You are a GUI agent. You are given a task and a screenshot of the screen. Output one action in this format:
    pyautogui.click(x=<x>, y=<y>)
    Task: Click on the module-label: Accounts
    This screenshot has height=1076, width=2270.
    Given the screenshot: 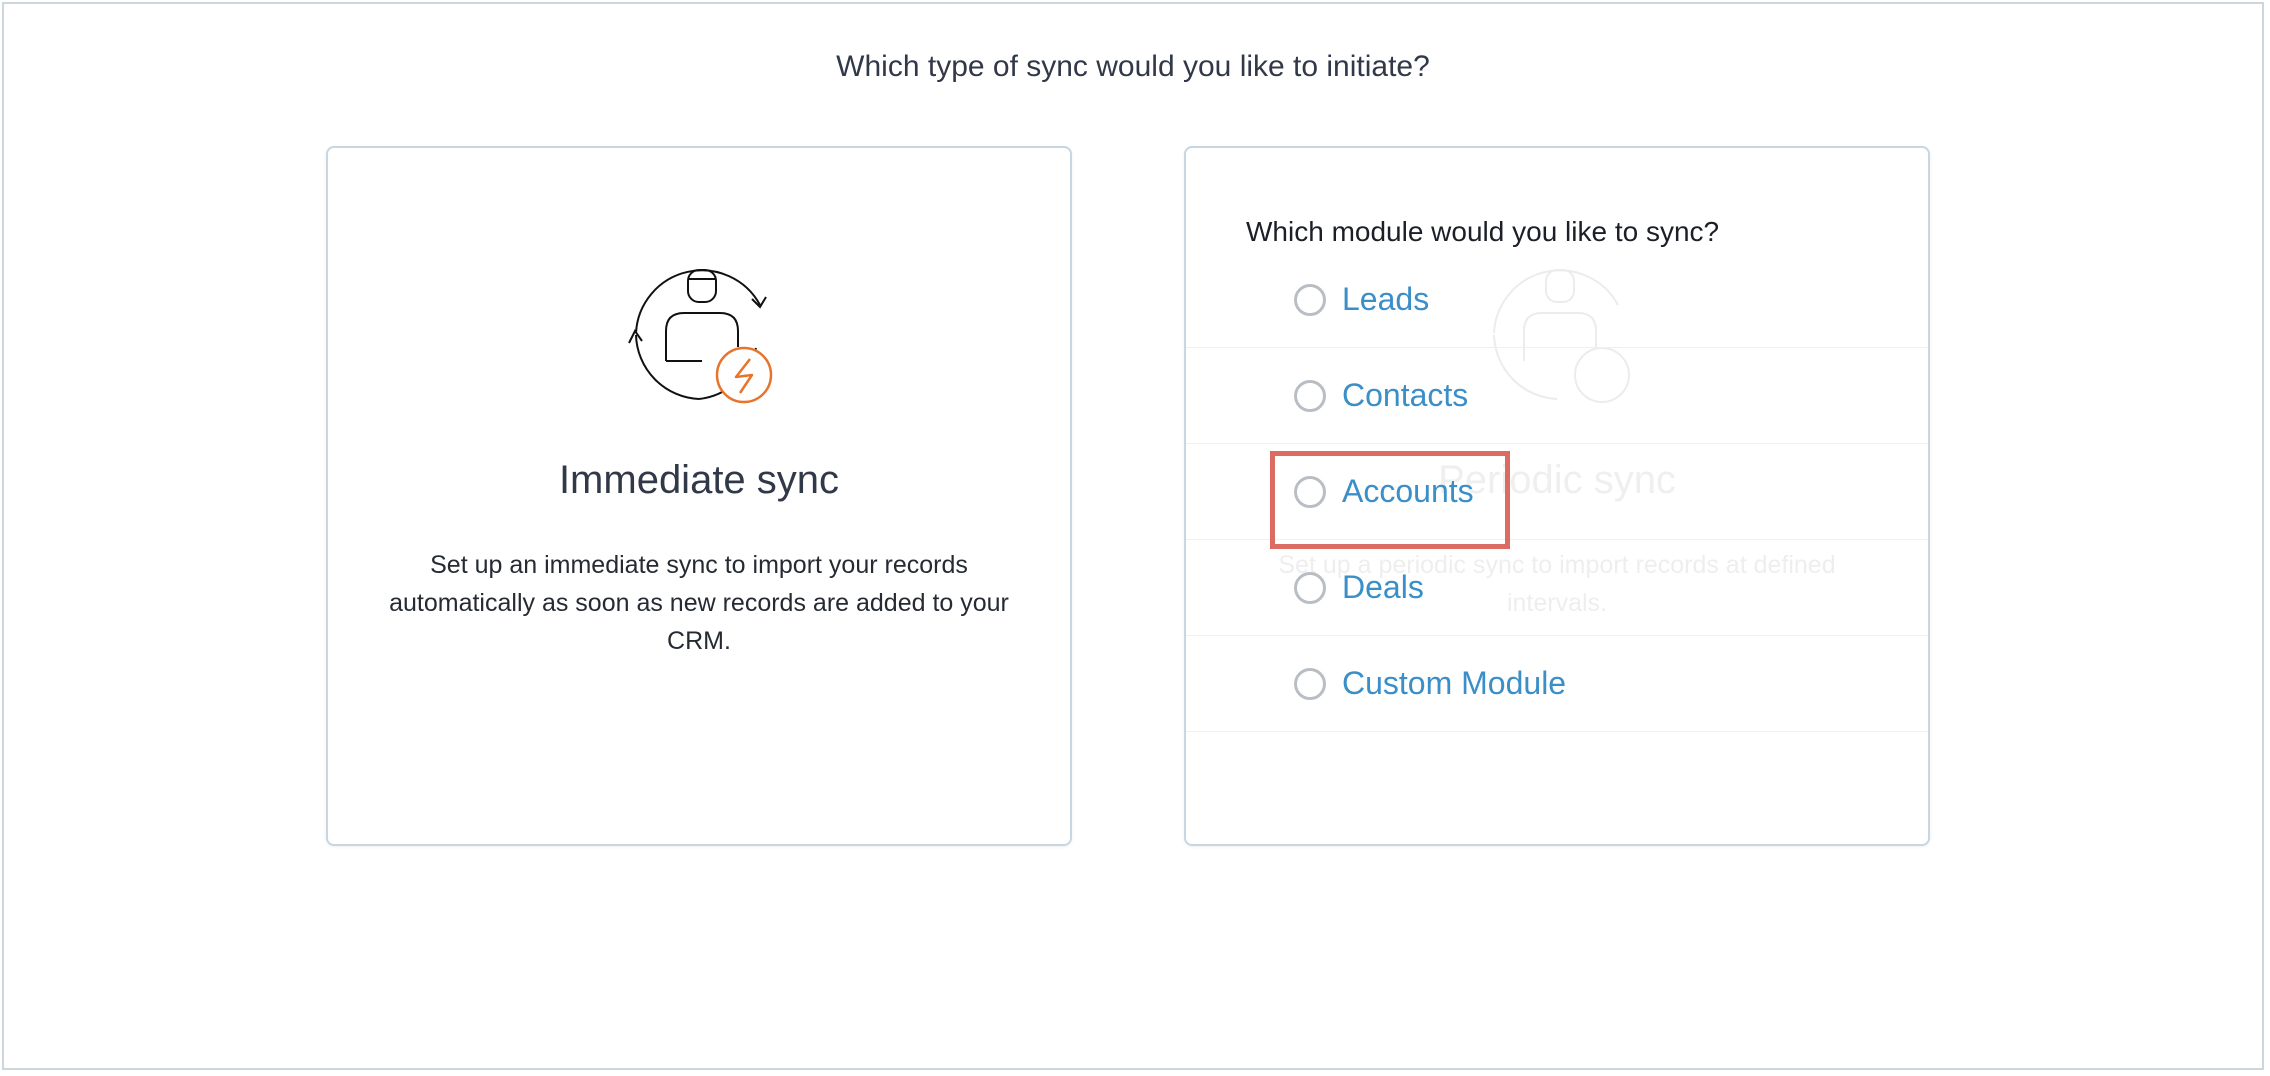 What is the action you would take?
    pyautogui.click(x=1408, y=491)
    